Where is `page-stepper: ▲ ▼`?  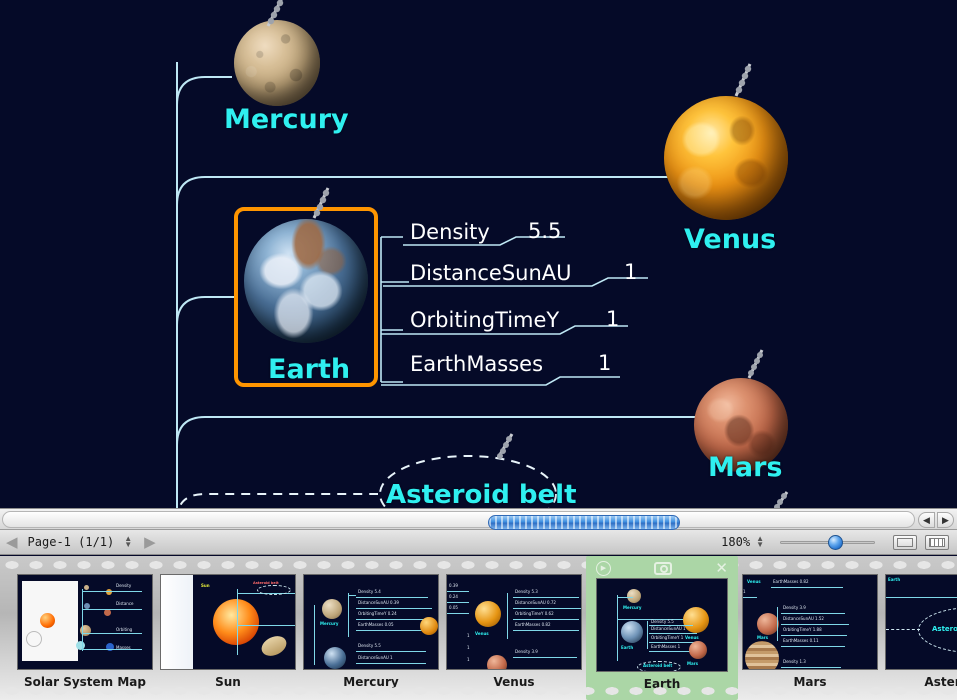 page-stepper: ▲ ▼ is located at coordinates (128, 542).